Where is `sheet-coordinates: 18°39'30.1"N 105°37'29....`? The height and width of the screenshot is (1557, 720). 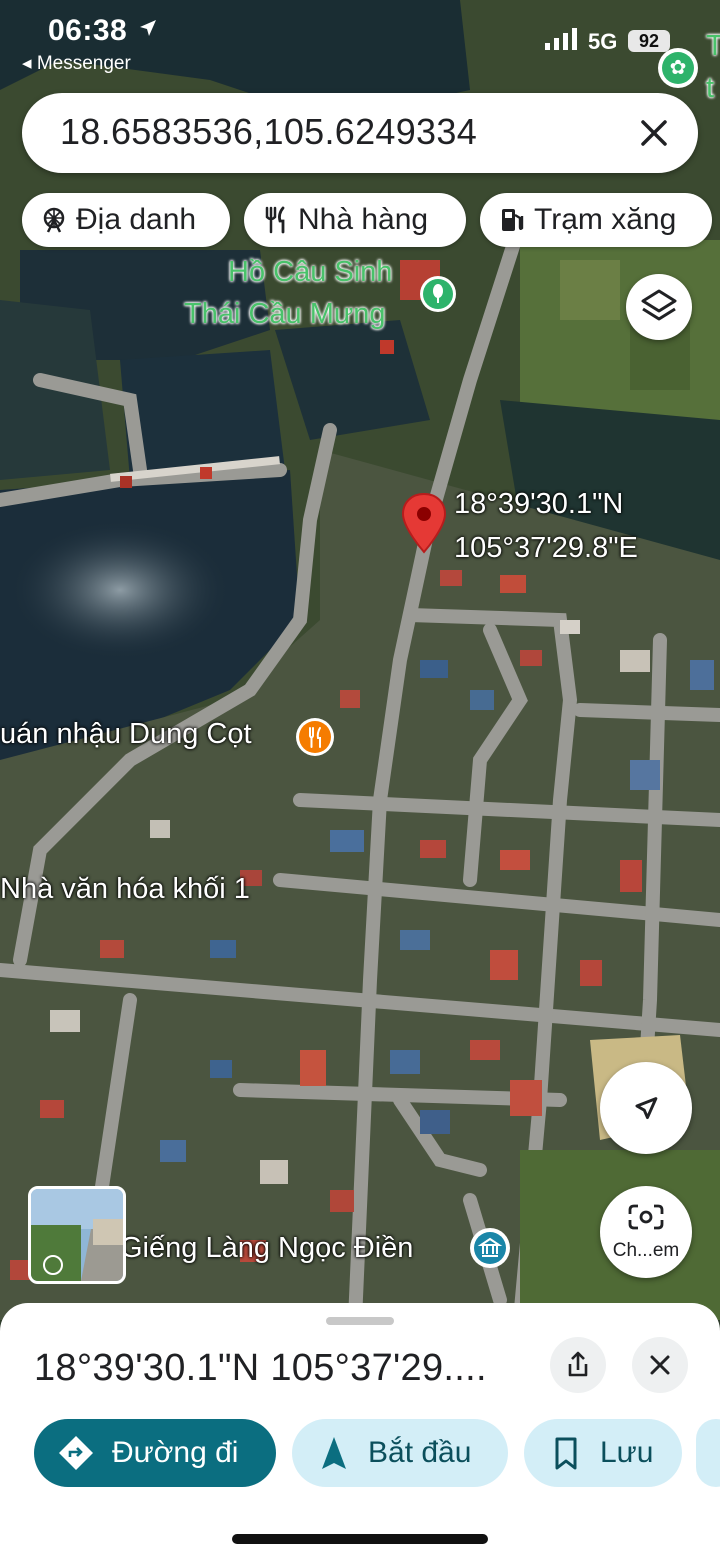 sheet-coordinates: 18°39'30.1"N 105°37'29.... is located at coordinates (260, 1368).